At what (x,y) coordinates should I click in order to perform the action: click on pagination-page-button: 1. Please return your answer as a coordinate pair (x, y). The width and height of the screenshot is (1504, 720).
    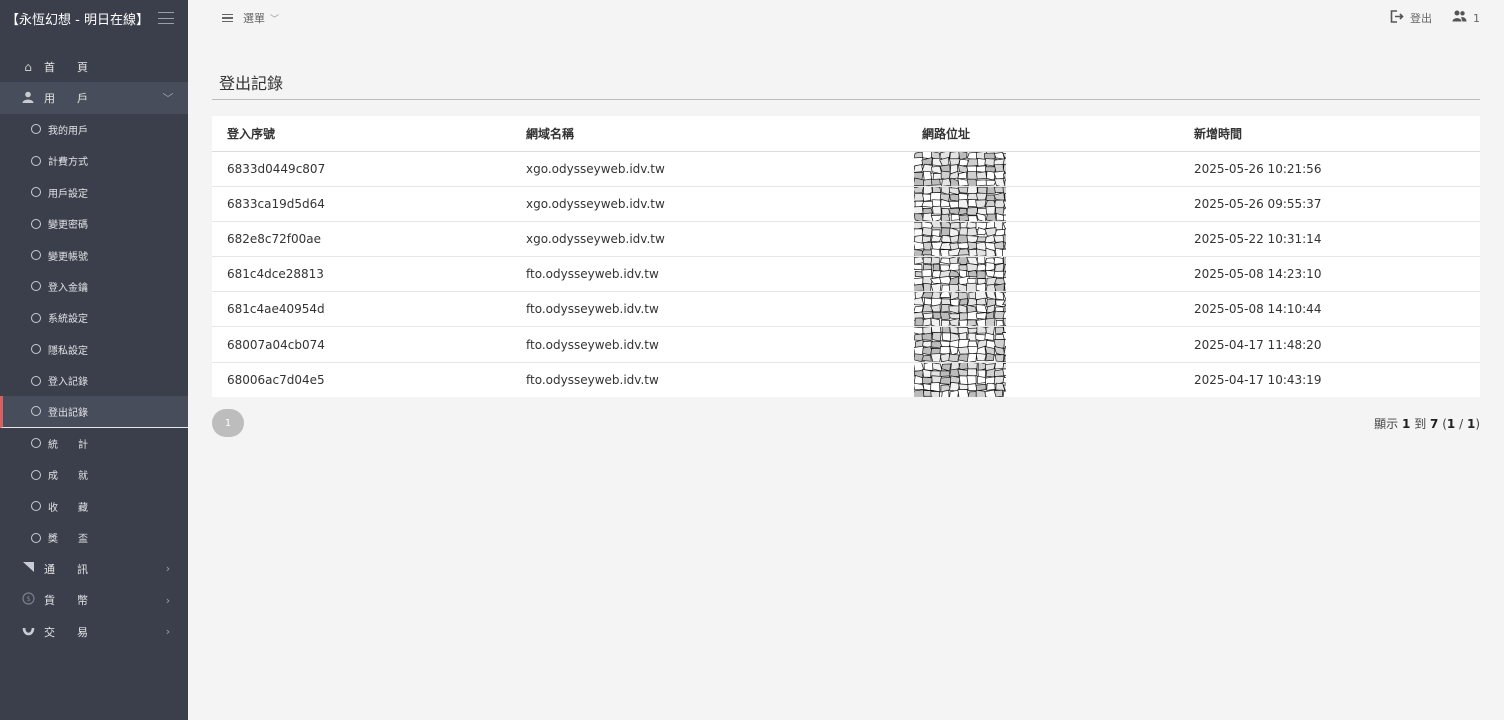
    Looking at the image, I should click on (228, 423).